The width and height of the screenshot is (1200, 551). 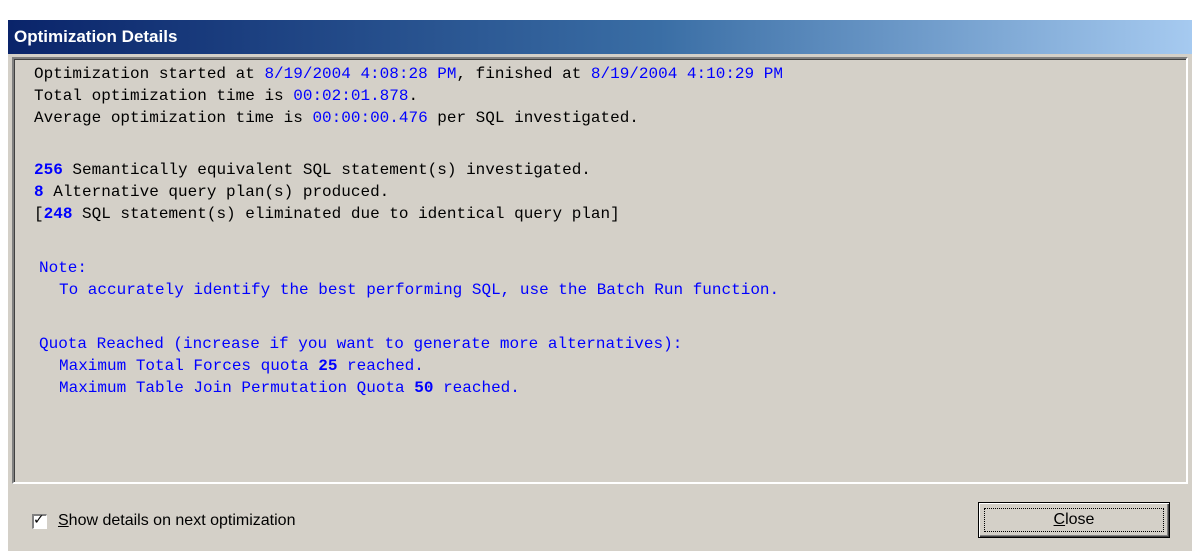 I want to click on forces-quota-line: Maximum Total Forces quota 25 reached., so click(x=241, y=366).